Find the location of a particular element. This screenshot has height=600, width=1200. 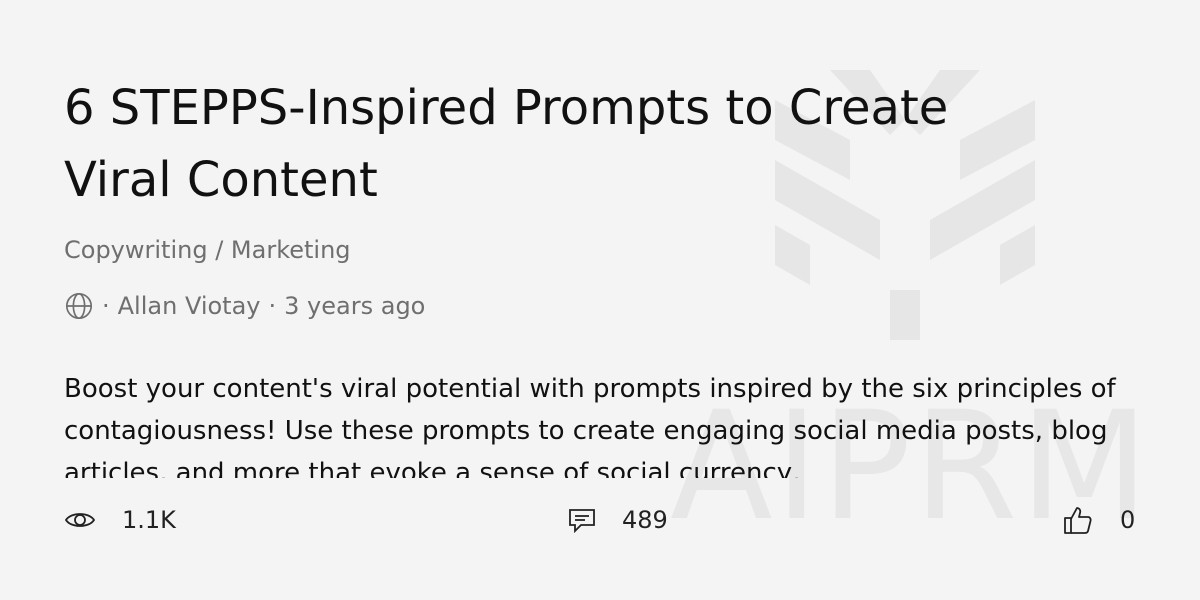

comments-stat: 489 is located at coordinates (617, 520).